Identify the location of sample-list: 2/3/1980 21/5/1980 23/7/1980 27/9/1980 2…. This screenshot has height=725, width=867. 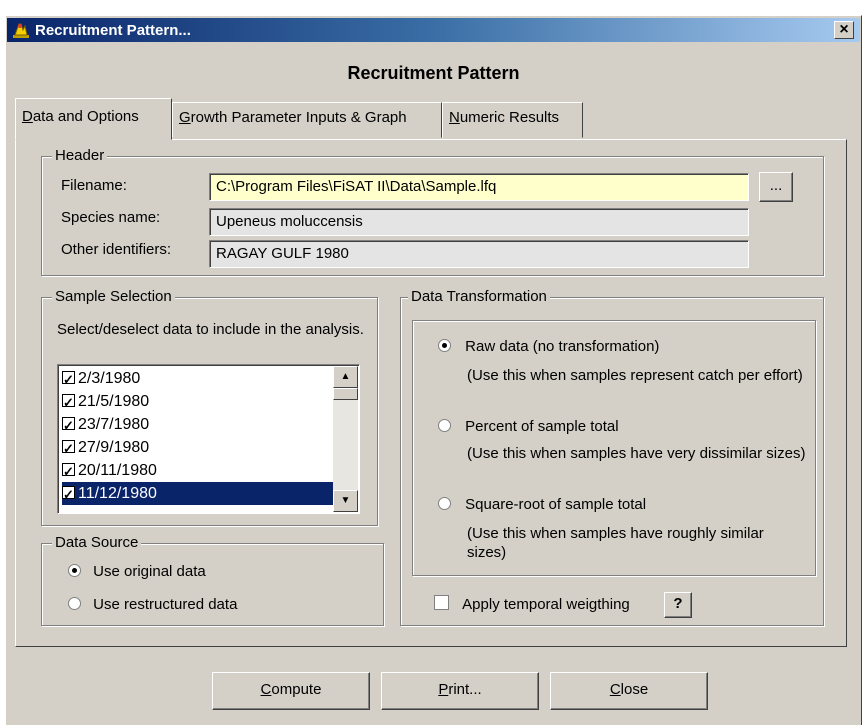
(208, 439).